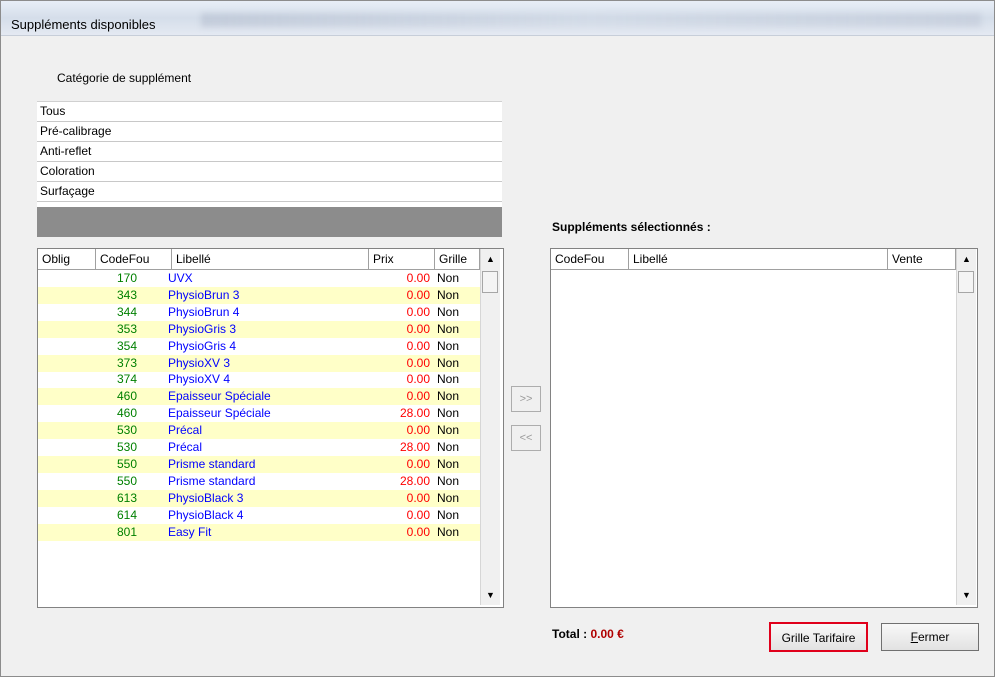 The height and width of the screenshot is (677, 995). I want to click on table-row: 550 Prisme standard 28.00 Non, so click(259, 481).